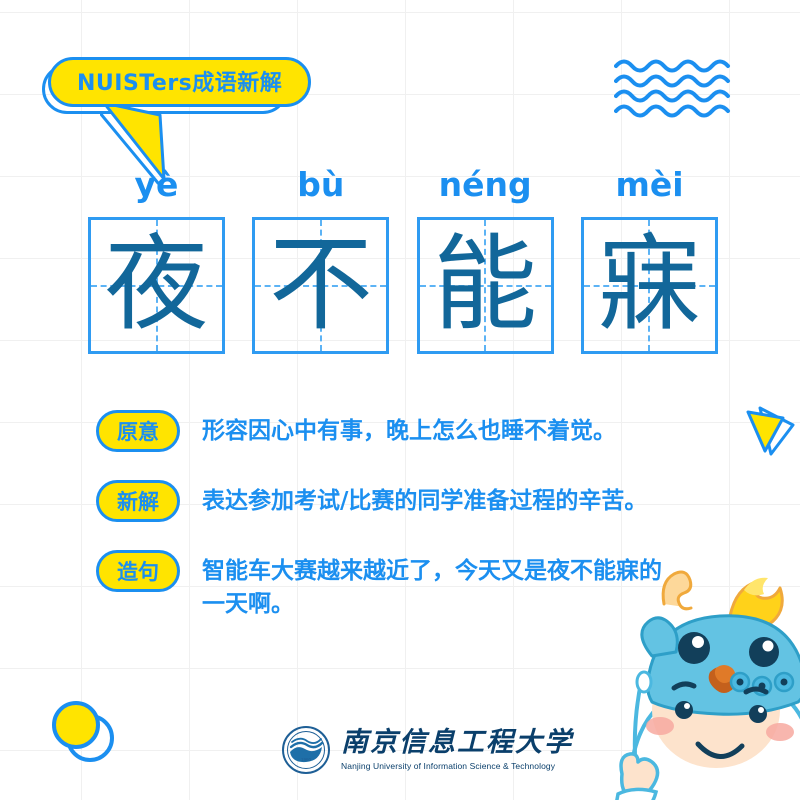 The width and height of the screenshot is (800, 800). I want to click on pinyin-4: mèi, so click(649, 184).